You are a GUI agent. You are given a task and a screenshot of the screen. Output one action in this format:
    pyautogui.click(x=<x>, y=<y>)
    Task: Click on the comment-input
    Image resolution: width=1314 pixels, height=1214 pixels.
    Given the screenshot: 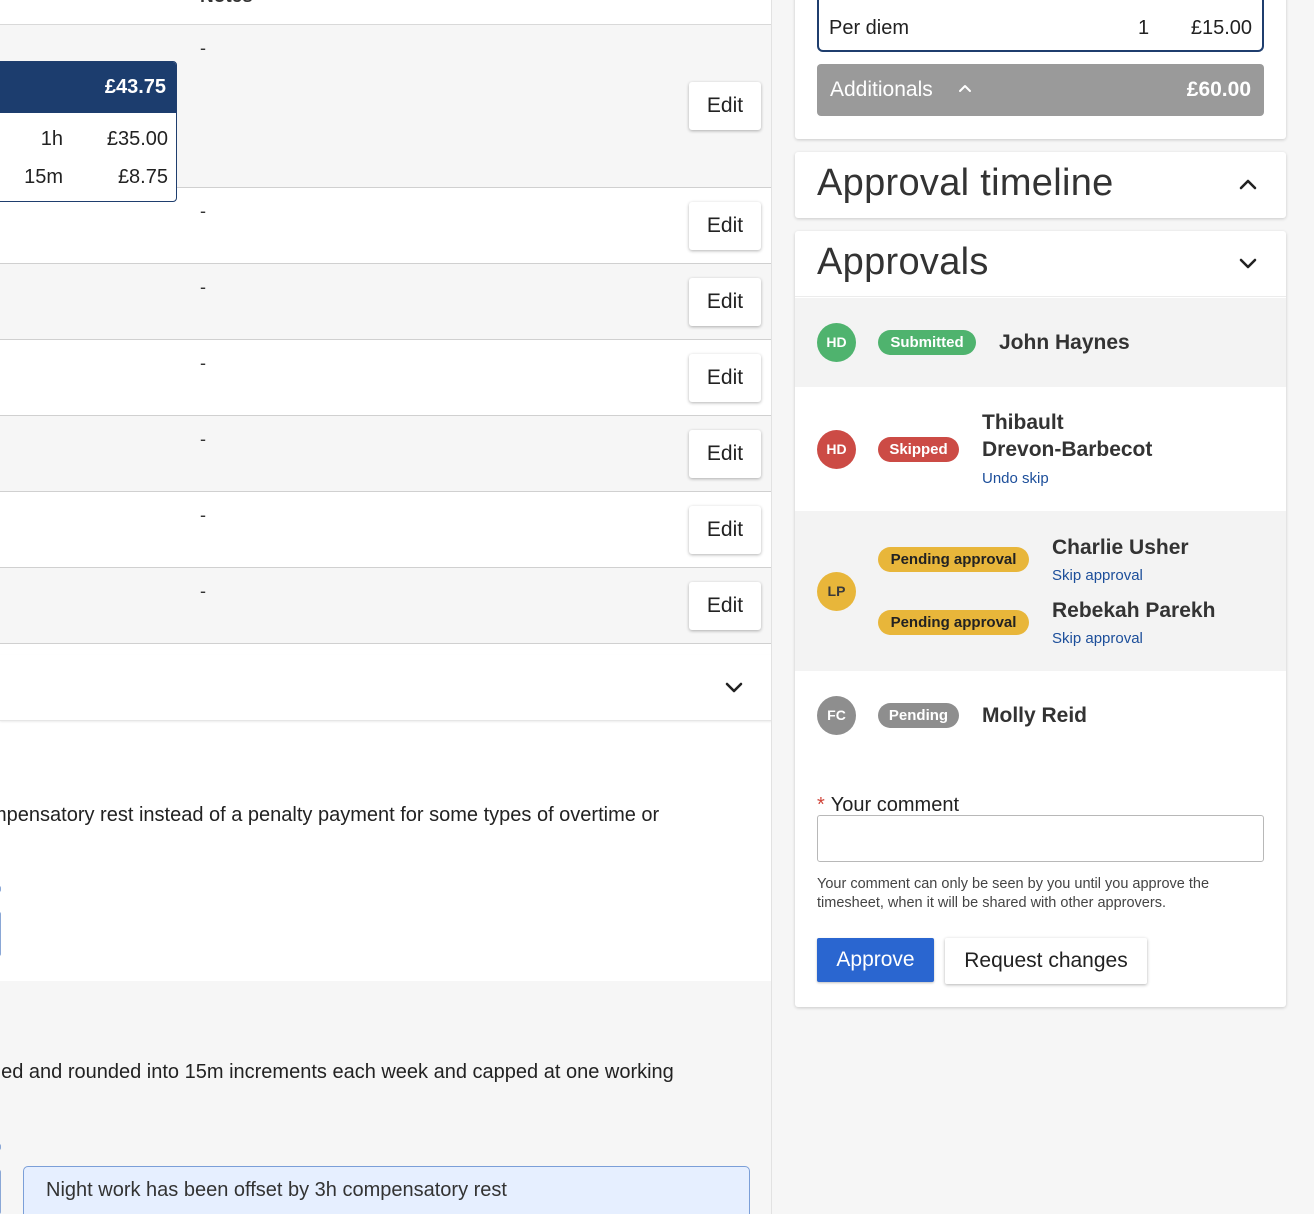 What is the action you would take?
    pyautogui.click(x=1040, y=838)
    